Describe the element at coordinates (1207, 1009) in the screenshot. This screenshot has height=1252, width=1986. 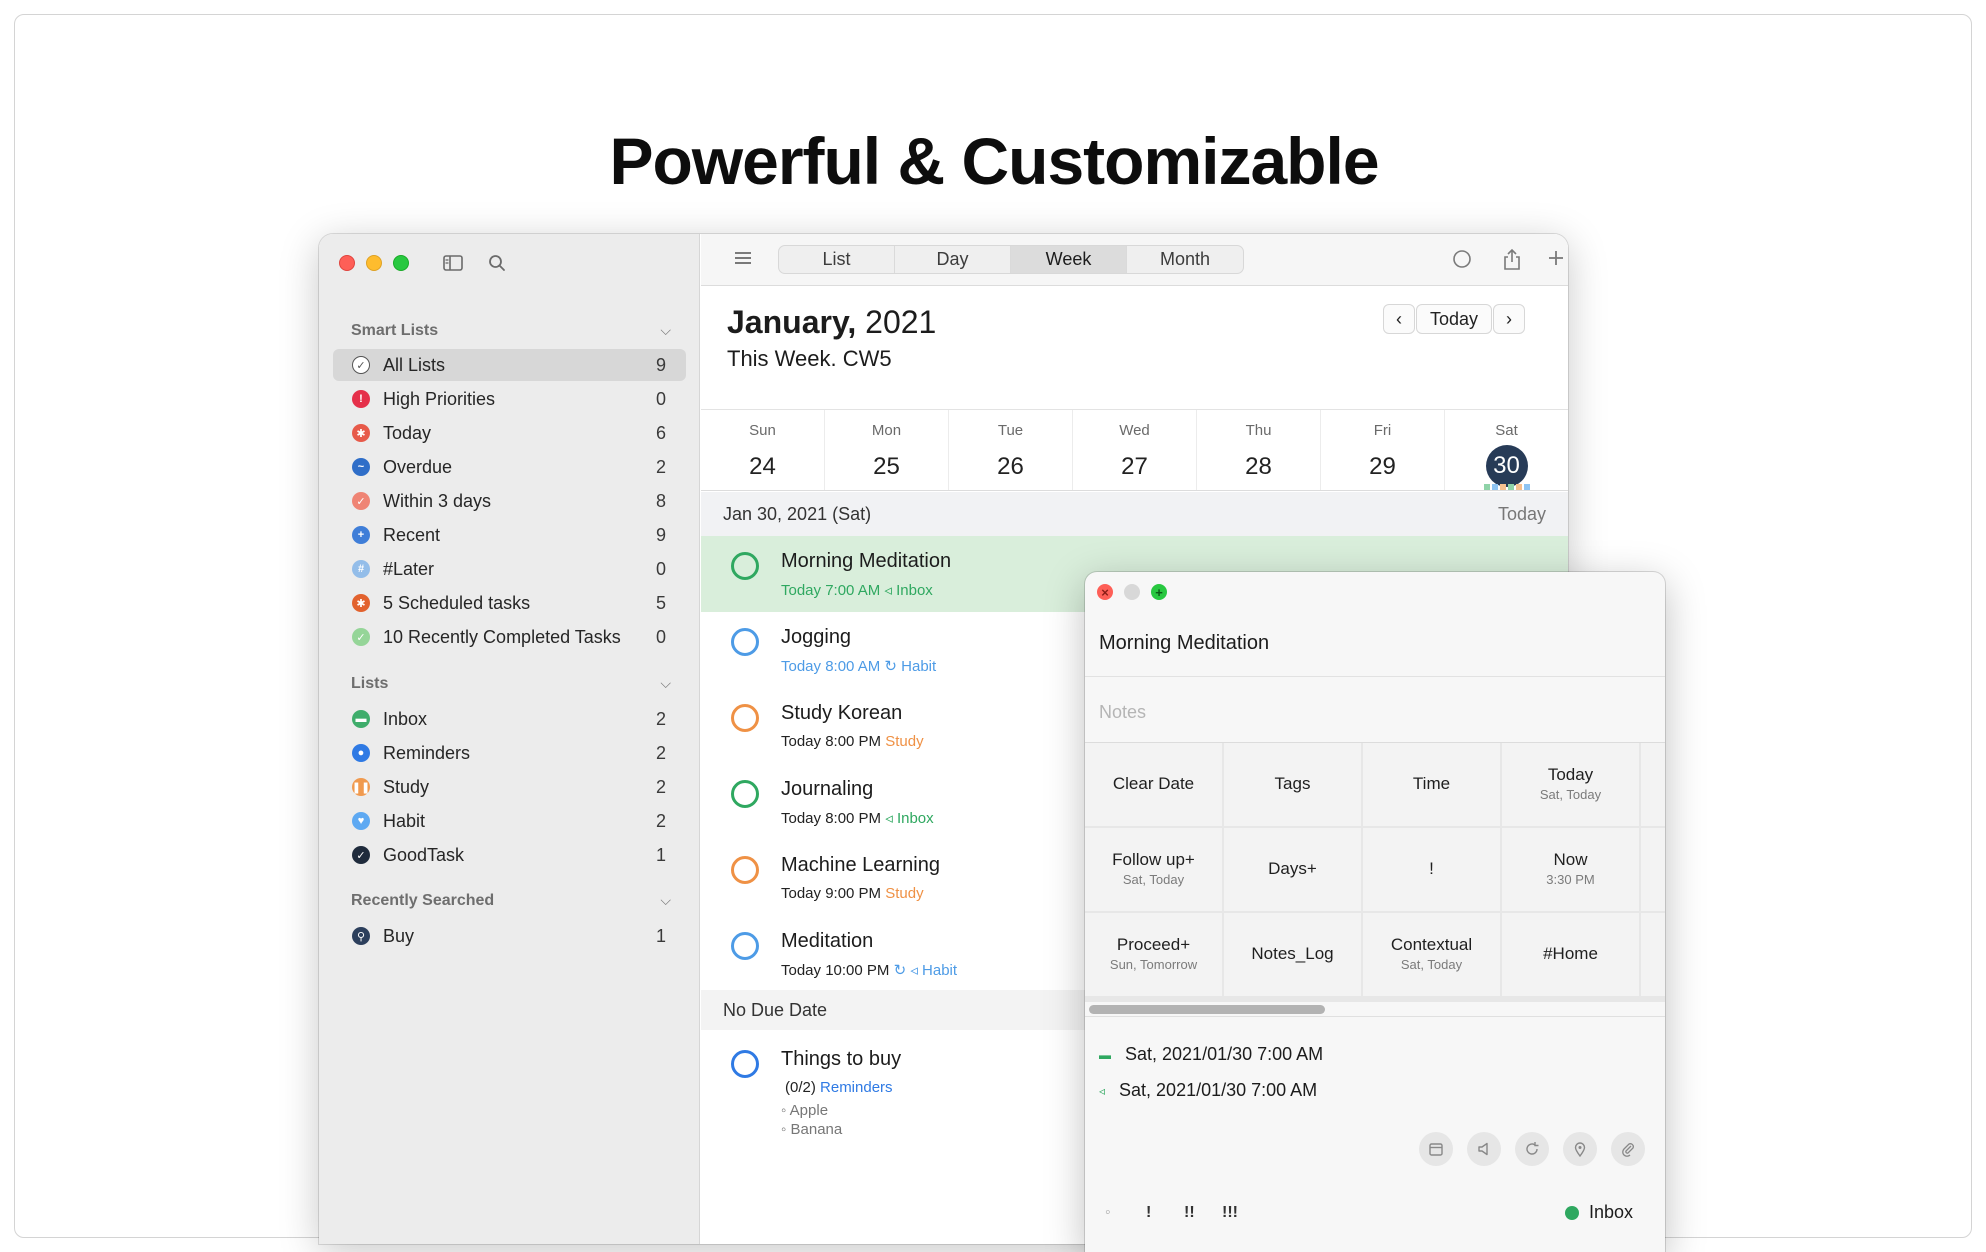
I see `scrollbar-thumb` at that location.